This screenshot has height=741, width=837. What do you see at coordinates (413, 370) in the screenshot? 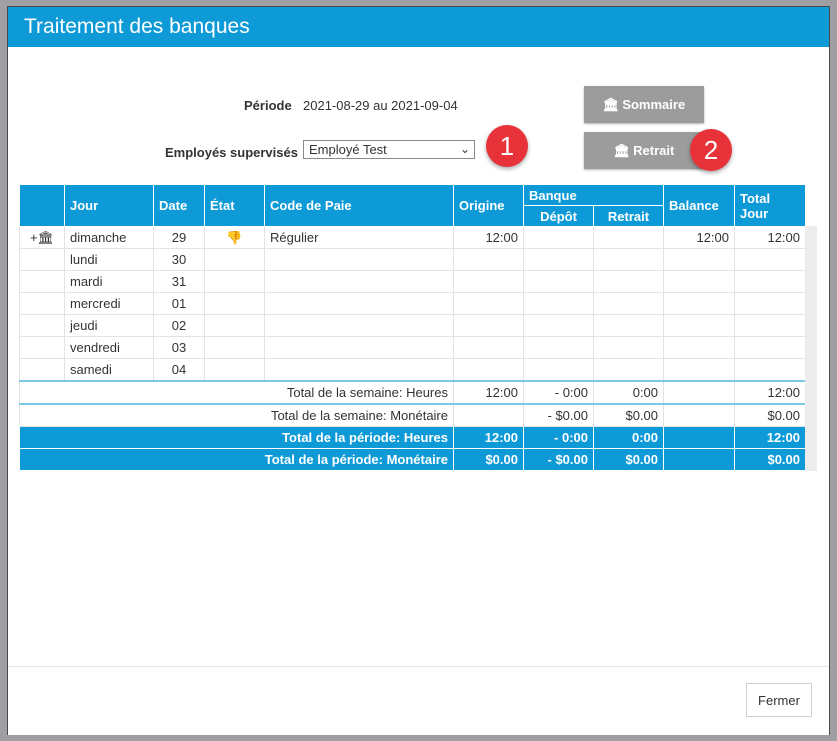
I see `table-row: samedi 04` at bounding box center [413, 370].